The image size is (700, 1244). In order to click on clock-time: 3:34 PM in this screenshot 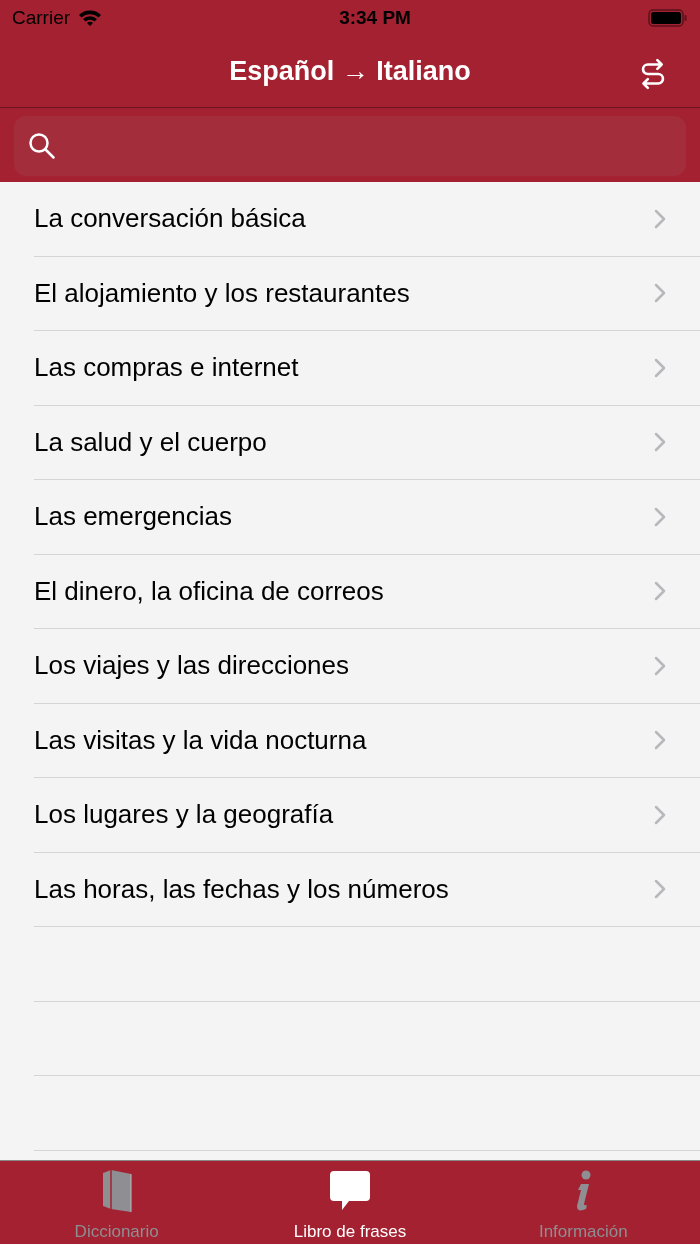, I will do `click(375, 17)`.